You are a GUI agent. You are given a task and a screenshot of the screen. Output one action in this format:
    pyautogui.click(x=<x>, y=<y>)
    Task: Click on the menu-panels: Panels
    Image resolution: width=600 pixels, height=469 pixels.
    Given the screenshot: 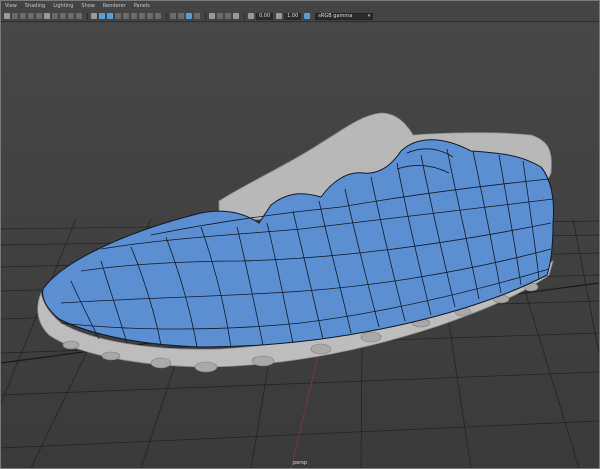 What is the action you would take?
    pyautogui.click(x=142, y=6)
    